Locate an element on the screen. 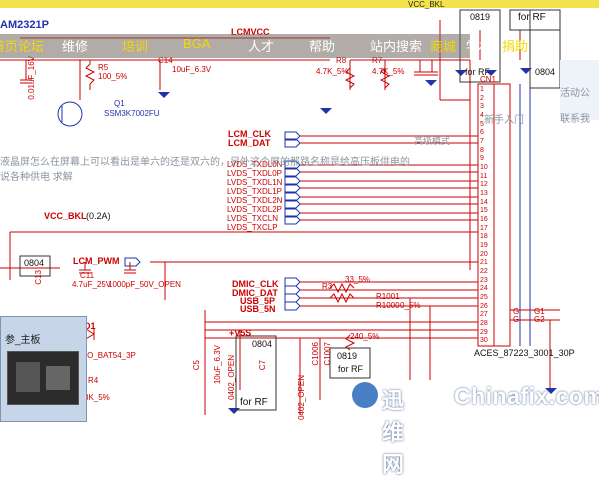 The width and height of the screenshot is (599, 479). c13-label: C13 is located at coordinates (38, 277).